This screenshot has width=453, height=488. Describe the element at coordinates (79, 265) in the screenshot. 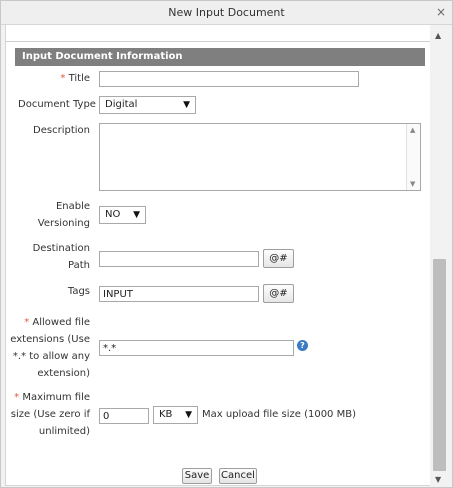

I see `destination-label-line2: Path` at that location.